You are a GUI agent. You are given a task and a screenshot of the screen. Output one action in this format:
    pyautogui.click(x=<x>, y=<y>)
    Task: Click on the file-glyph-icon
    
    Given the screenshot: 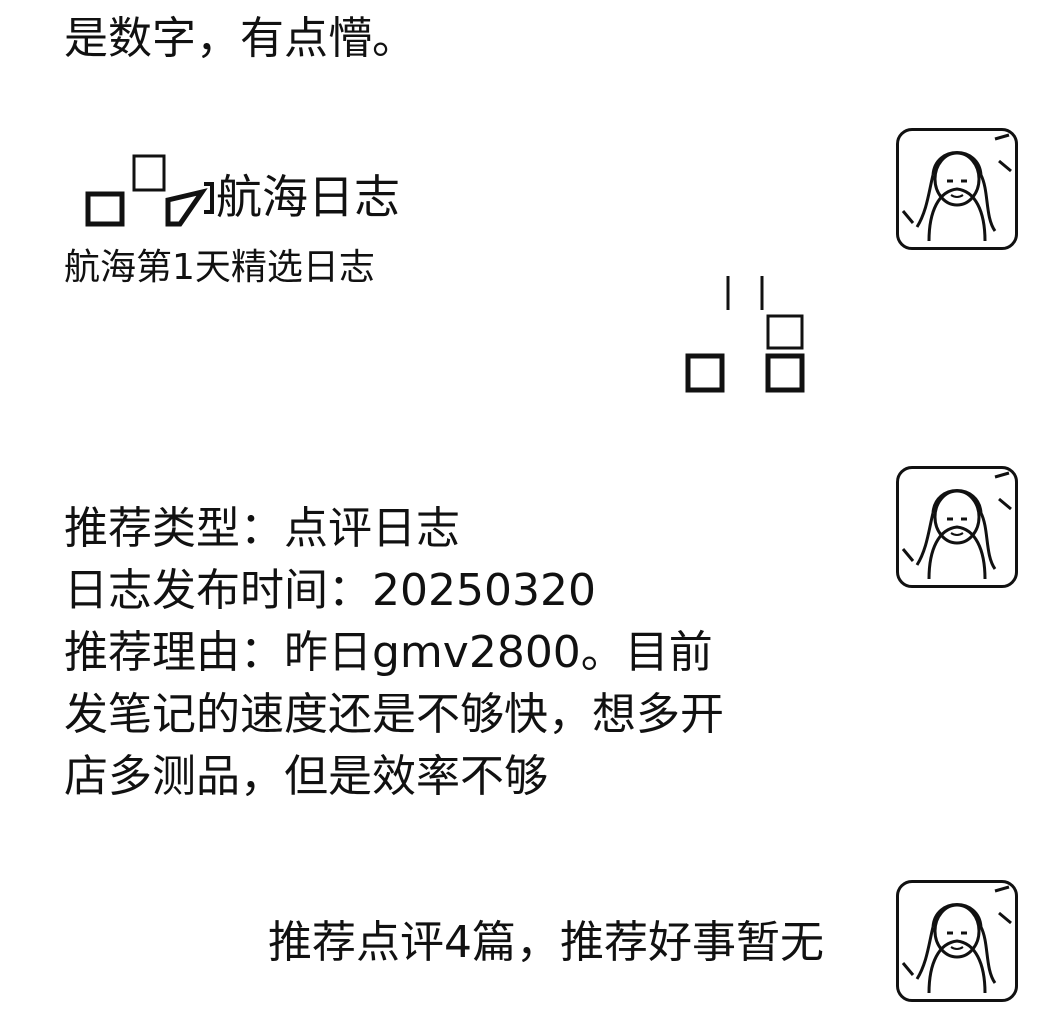 What is the action you would take?
    pyautogui.click(x=747, y=334)
    